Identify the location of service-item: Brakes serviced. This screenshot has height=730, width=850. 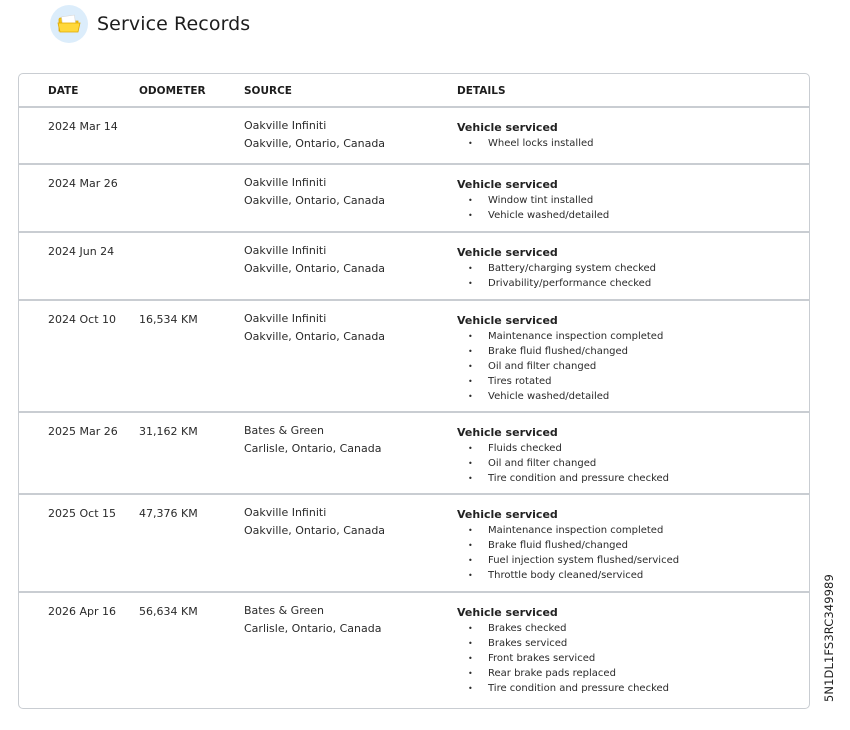
(563, 643).